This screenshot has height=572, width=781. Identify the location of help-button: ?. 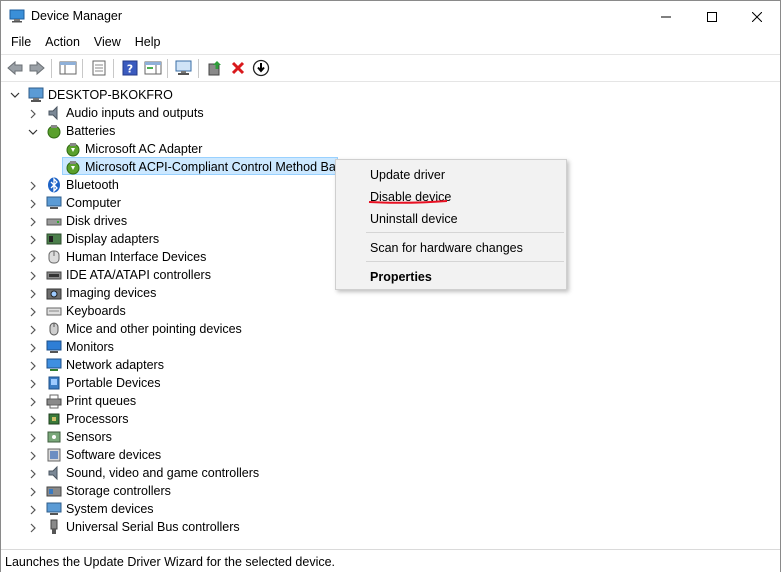
(130, 68).